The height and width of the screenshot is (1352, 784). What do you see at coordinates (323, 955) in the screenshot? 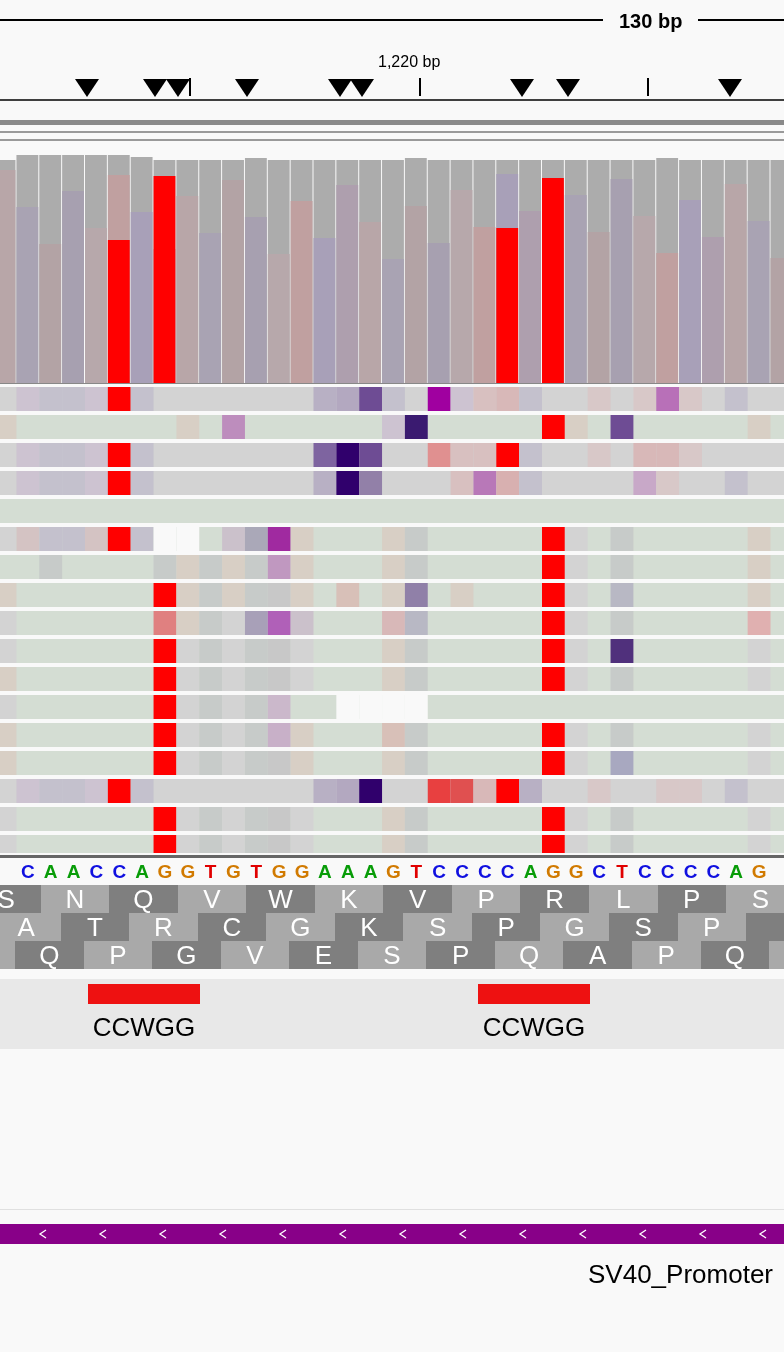
I see `codon-cell: E` at bounding box center [323, 955].